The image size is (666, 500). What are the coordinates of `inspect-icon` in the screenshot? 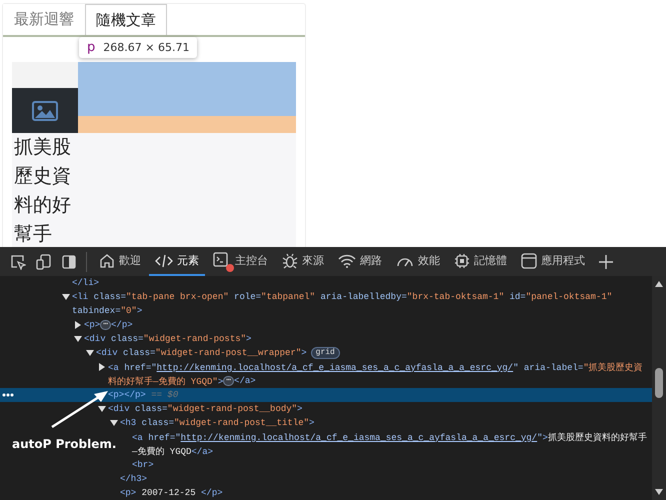 It's located at (18, 262).